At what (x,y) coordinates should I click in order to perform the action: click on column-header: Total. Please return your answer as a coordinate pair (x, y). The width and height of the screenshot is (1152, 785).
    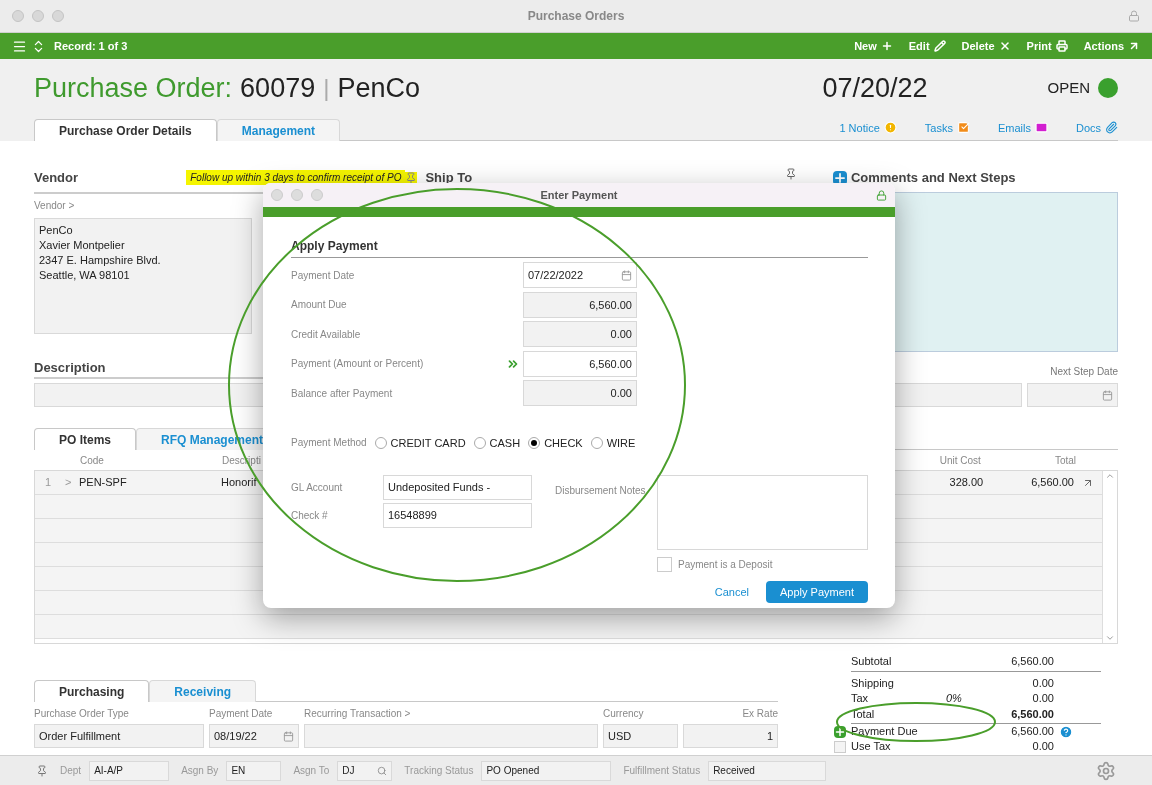
    Looking at the image, I should click on (1065, 461).